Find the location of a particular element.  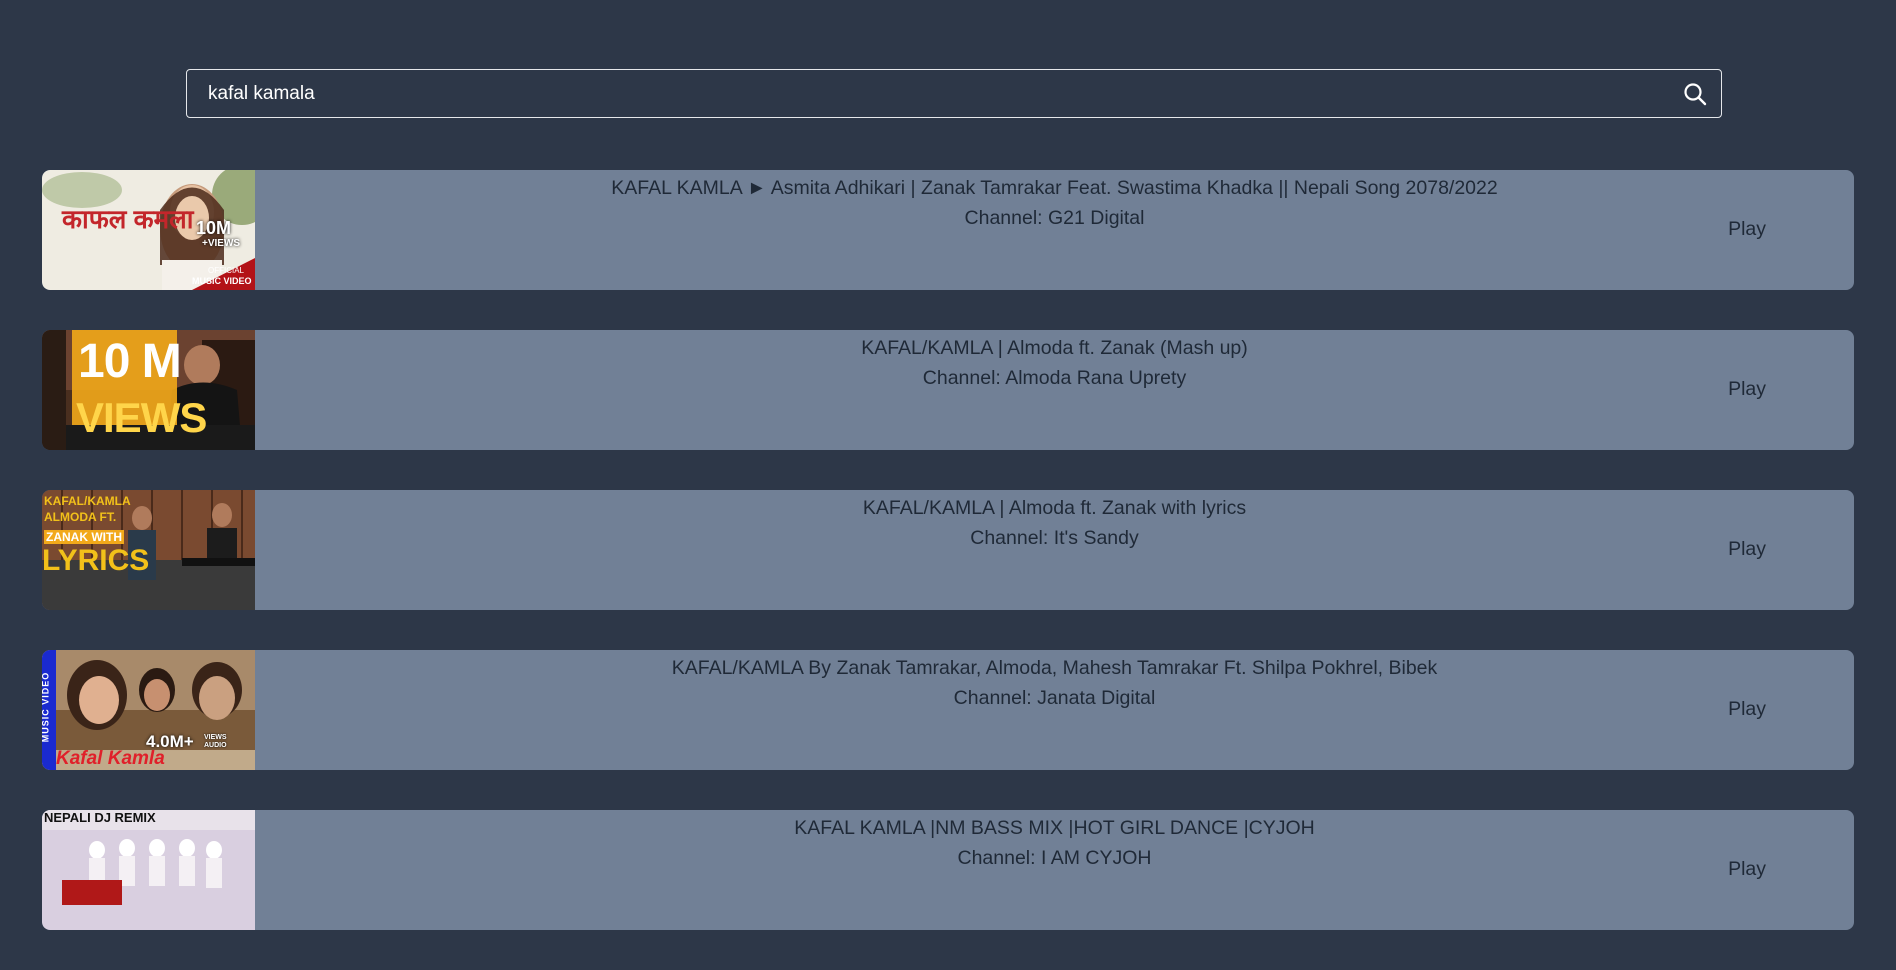

channel-line: Channel: I AM CYJOH is located at coordinates (1054, 858).